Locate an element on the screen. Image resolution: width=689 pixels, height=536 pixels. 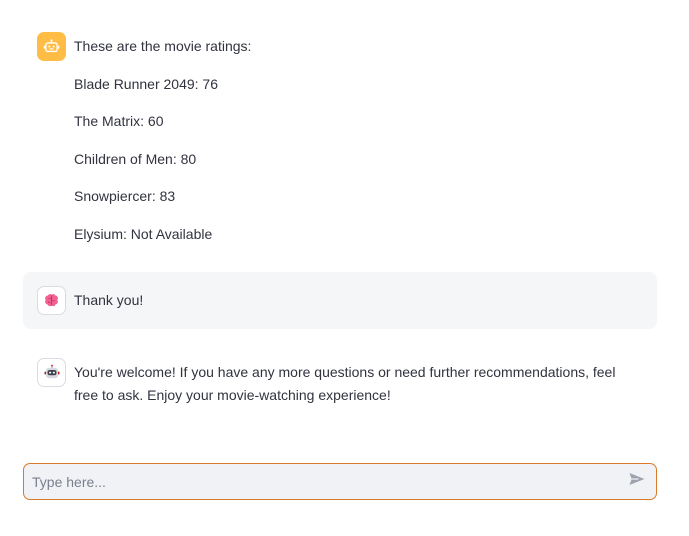
message-text: Thank you! is located at coordinates (109, 300).